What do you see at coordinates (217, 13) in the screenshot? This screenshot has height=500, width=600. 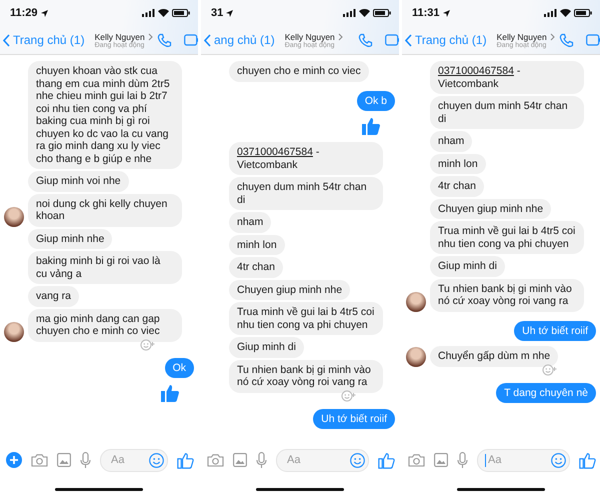 I see `status-time: 31` at bounding box center [217, 13].